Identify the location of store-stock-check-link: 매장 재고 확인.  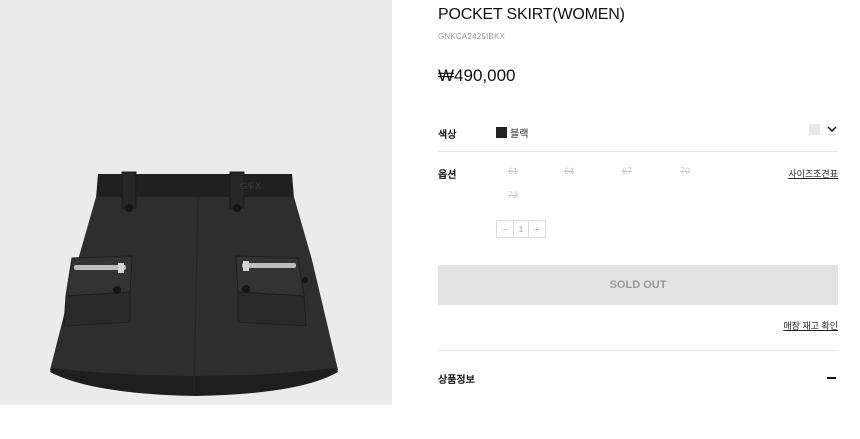
(810, 325).